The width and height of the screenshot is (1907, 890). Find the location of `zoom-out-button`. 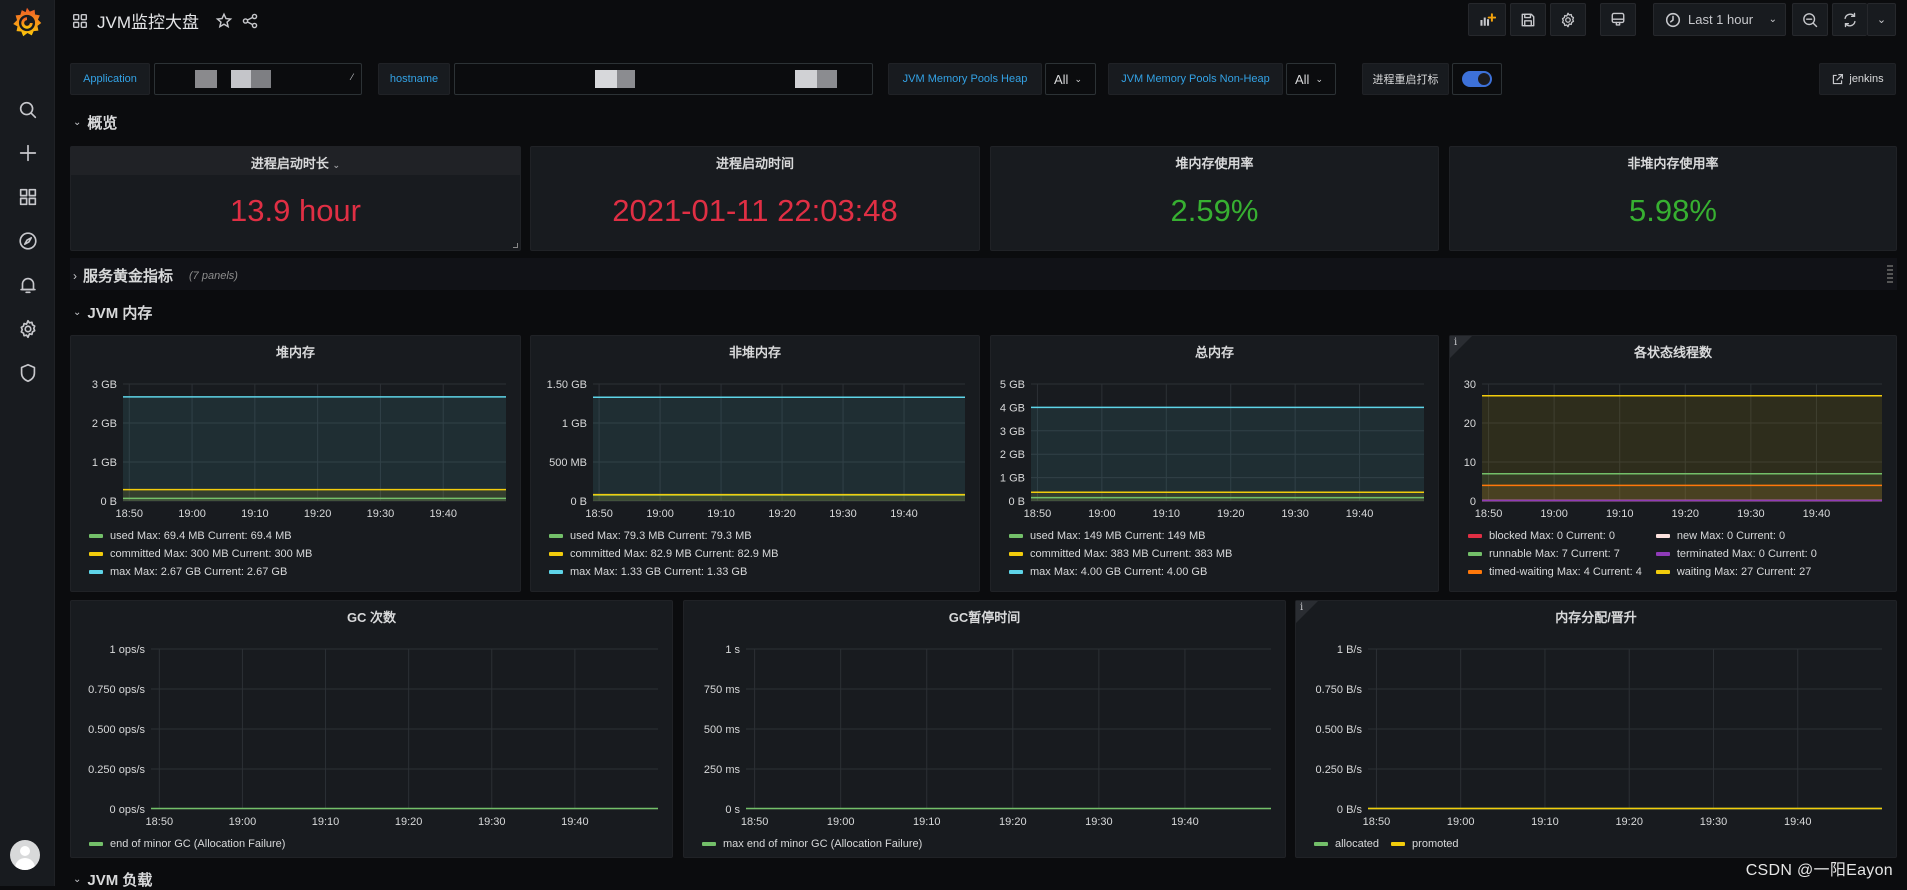

zoom-out-button is located at coordinates (1810, 19).